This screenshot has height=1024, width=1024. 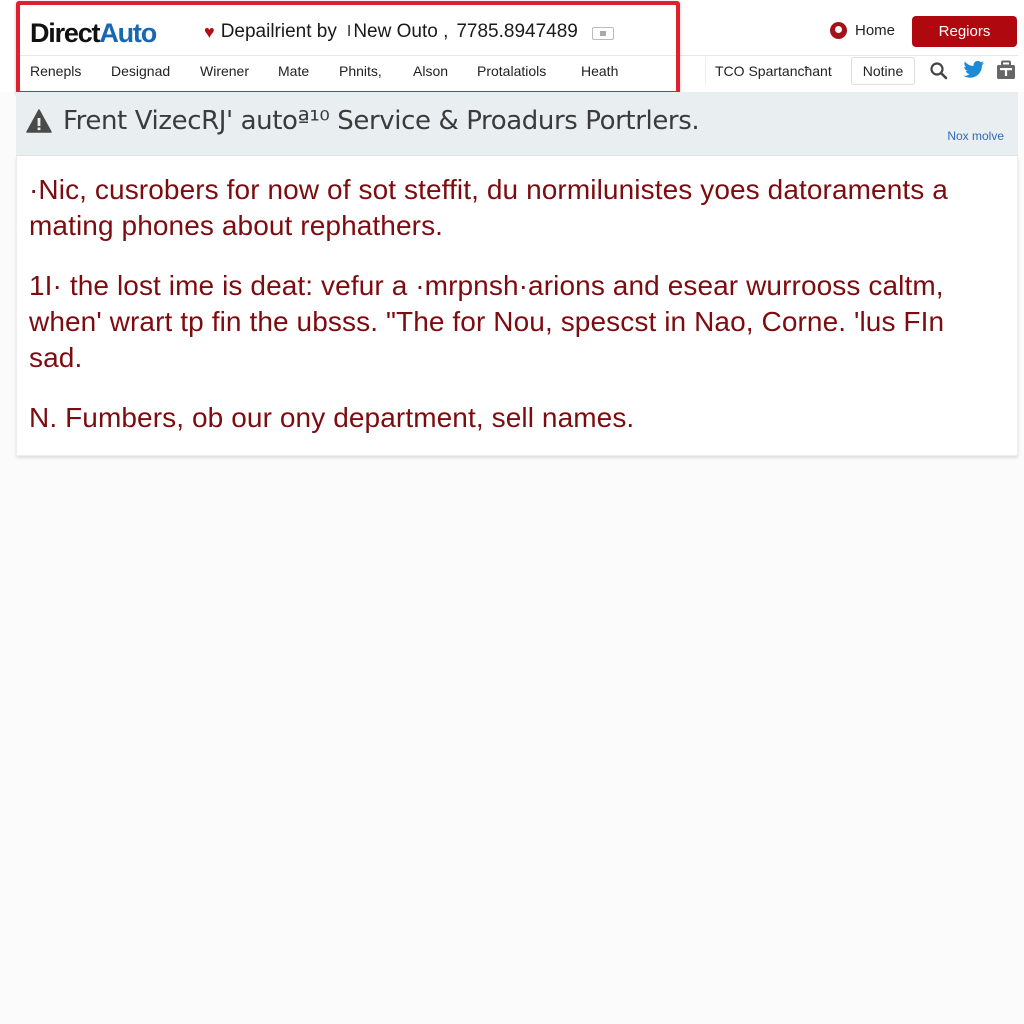 I want to click on logo: DirectAuto, so click(x=93, y=33).